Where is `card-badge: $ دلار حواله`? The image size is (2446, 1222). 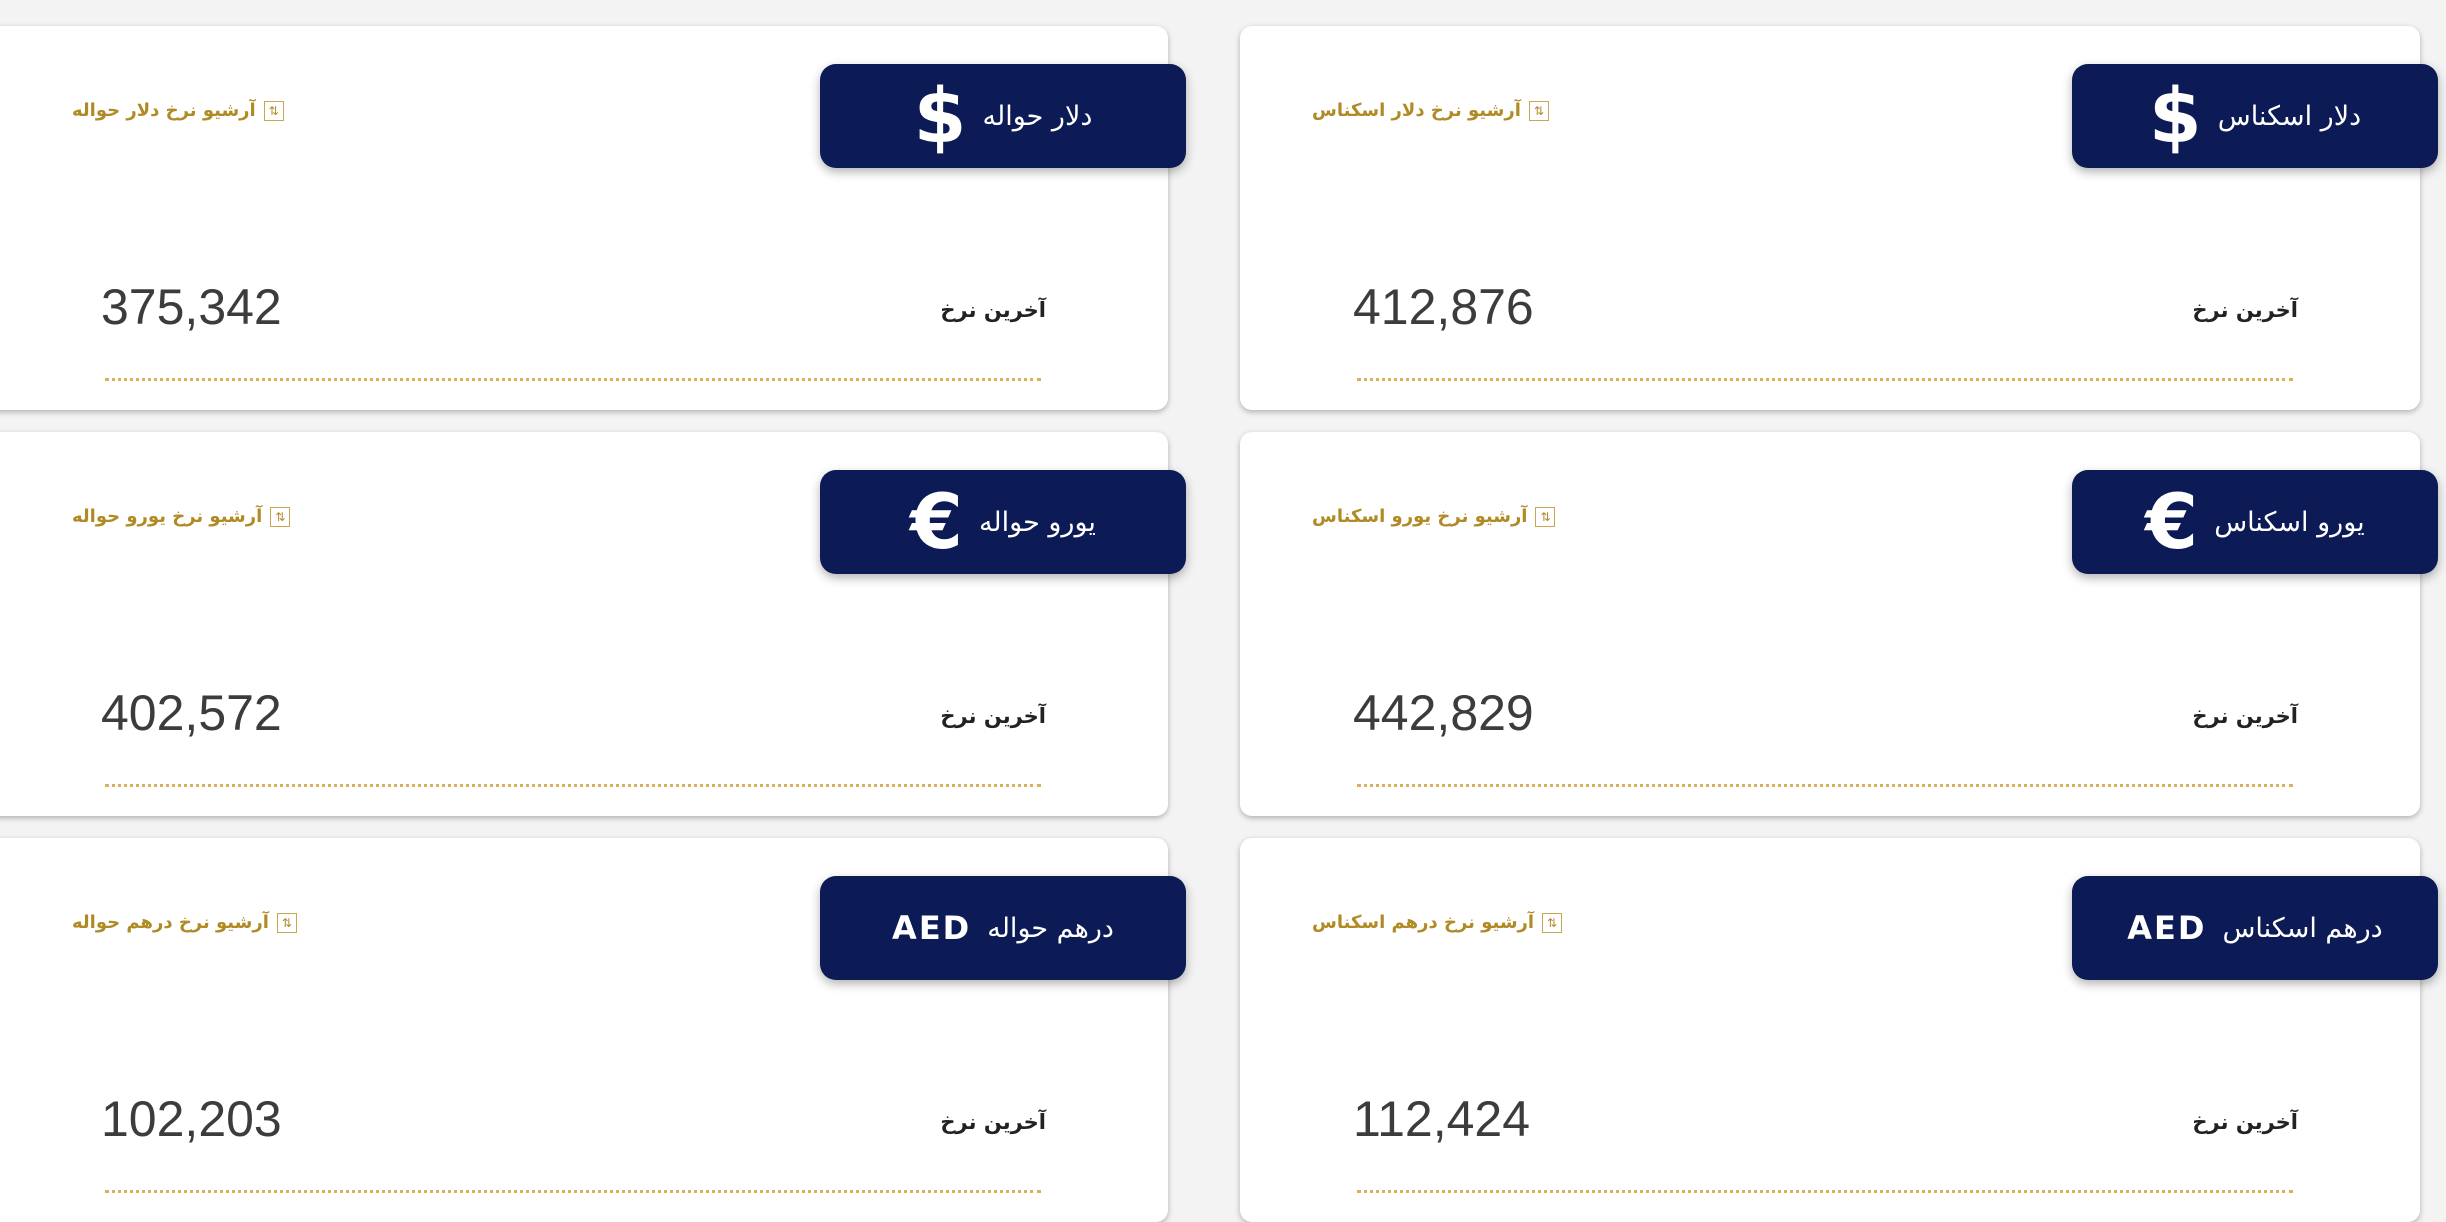
card-badge: $ دلار حواله is located at coordinates (1003, 116).